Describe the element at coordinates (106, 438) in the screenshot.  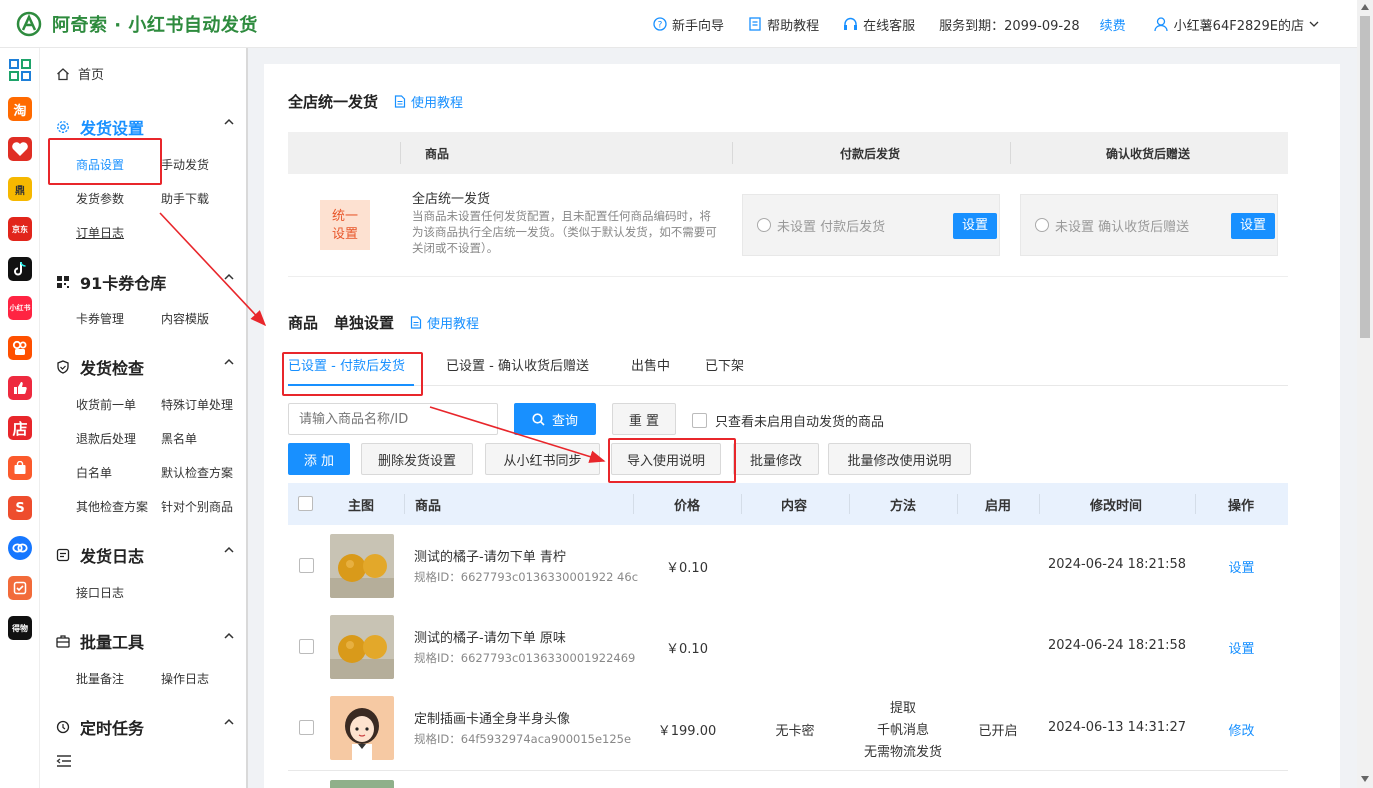
I see `menu-item-after-refund: 退款后处理` at that location.